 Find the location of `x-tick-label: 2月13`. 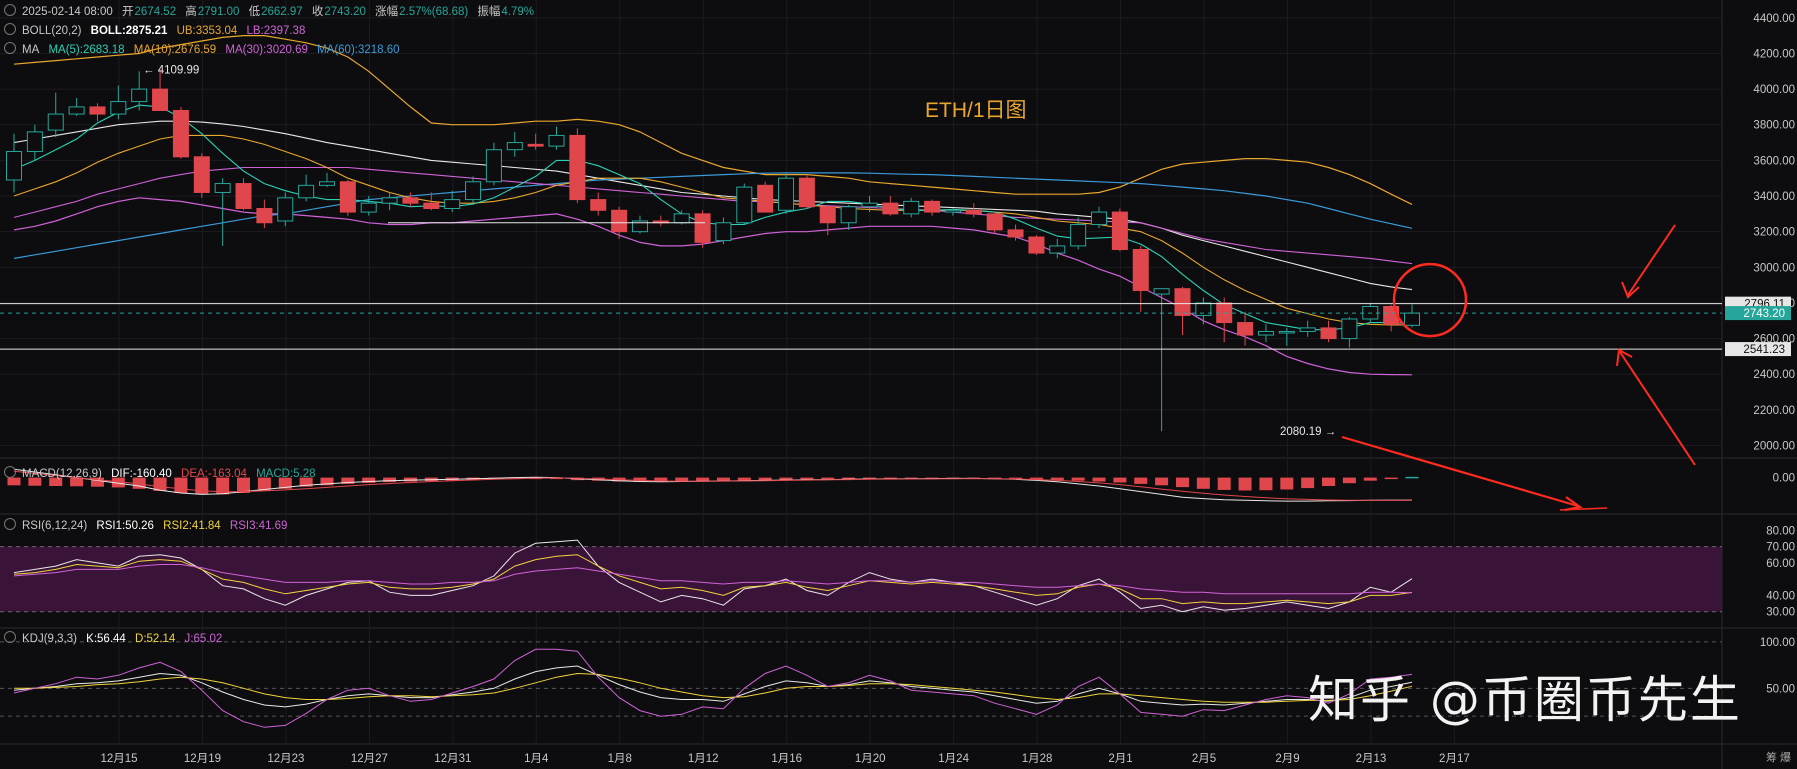

x-tick-label: 2月13 is located at coordinates (1371, 759).